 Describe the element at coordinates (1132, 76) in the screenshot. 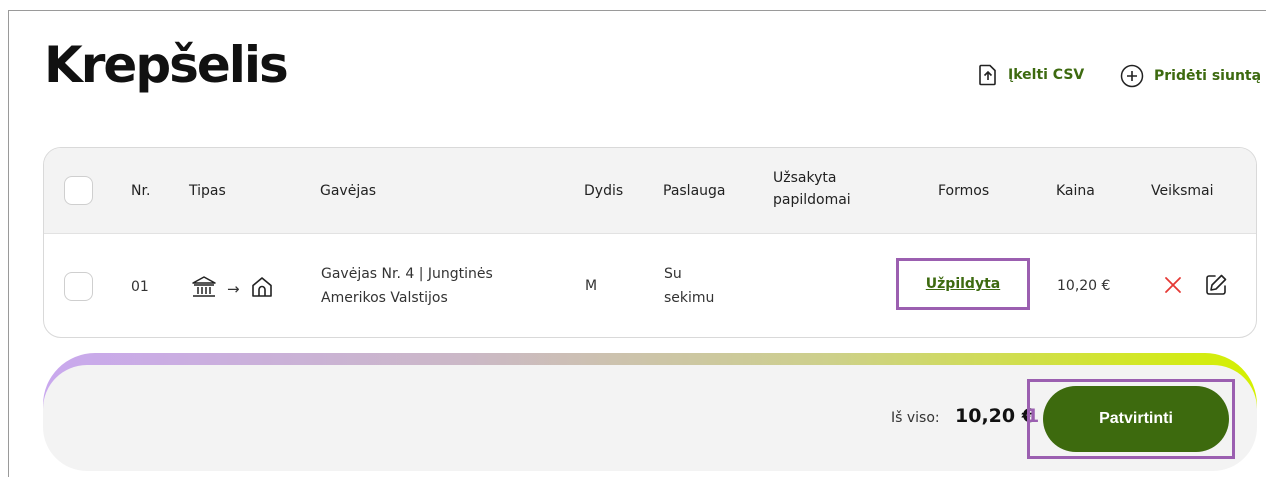

I see `plus-circle-icon` at that location.